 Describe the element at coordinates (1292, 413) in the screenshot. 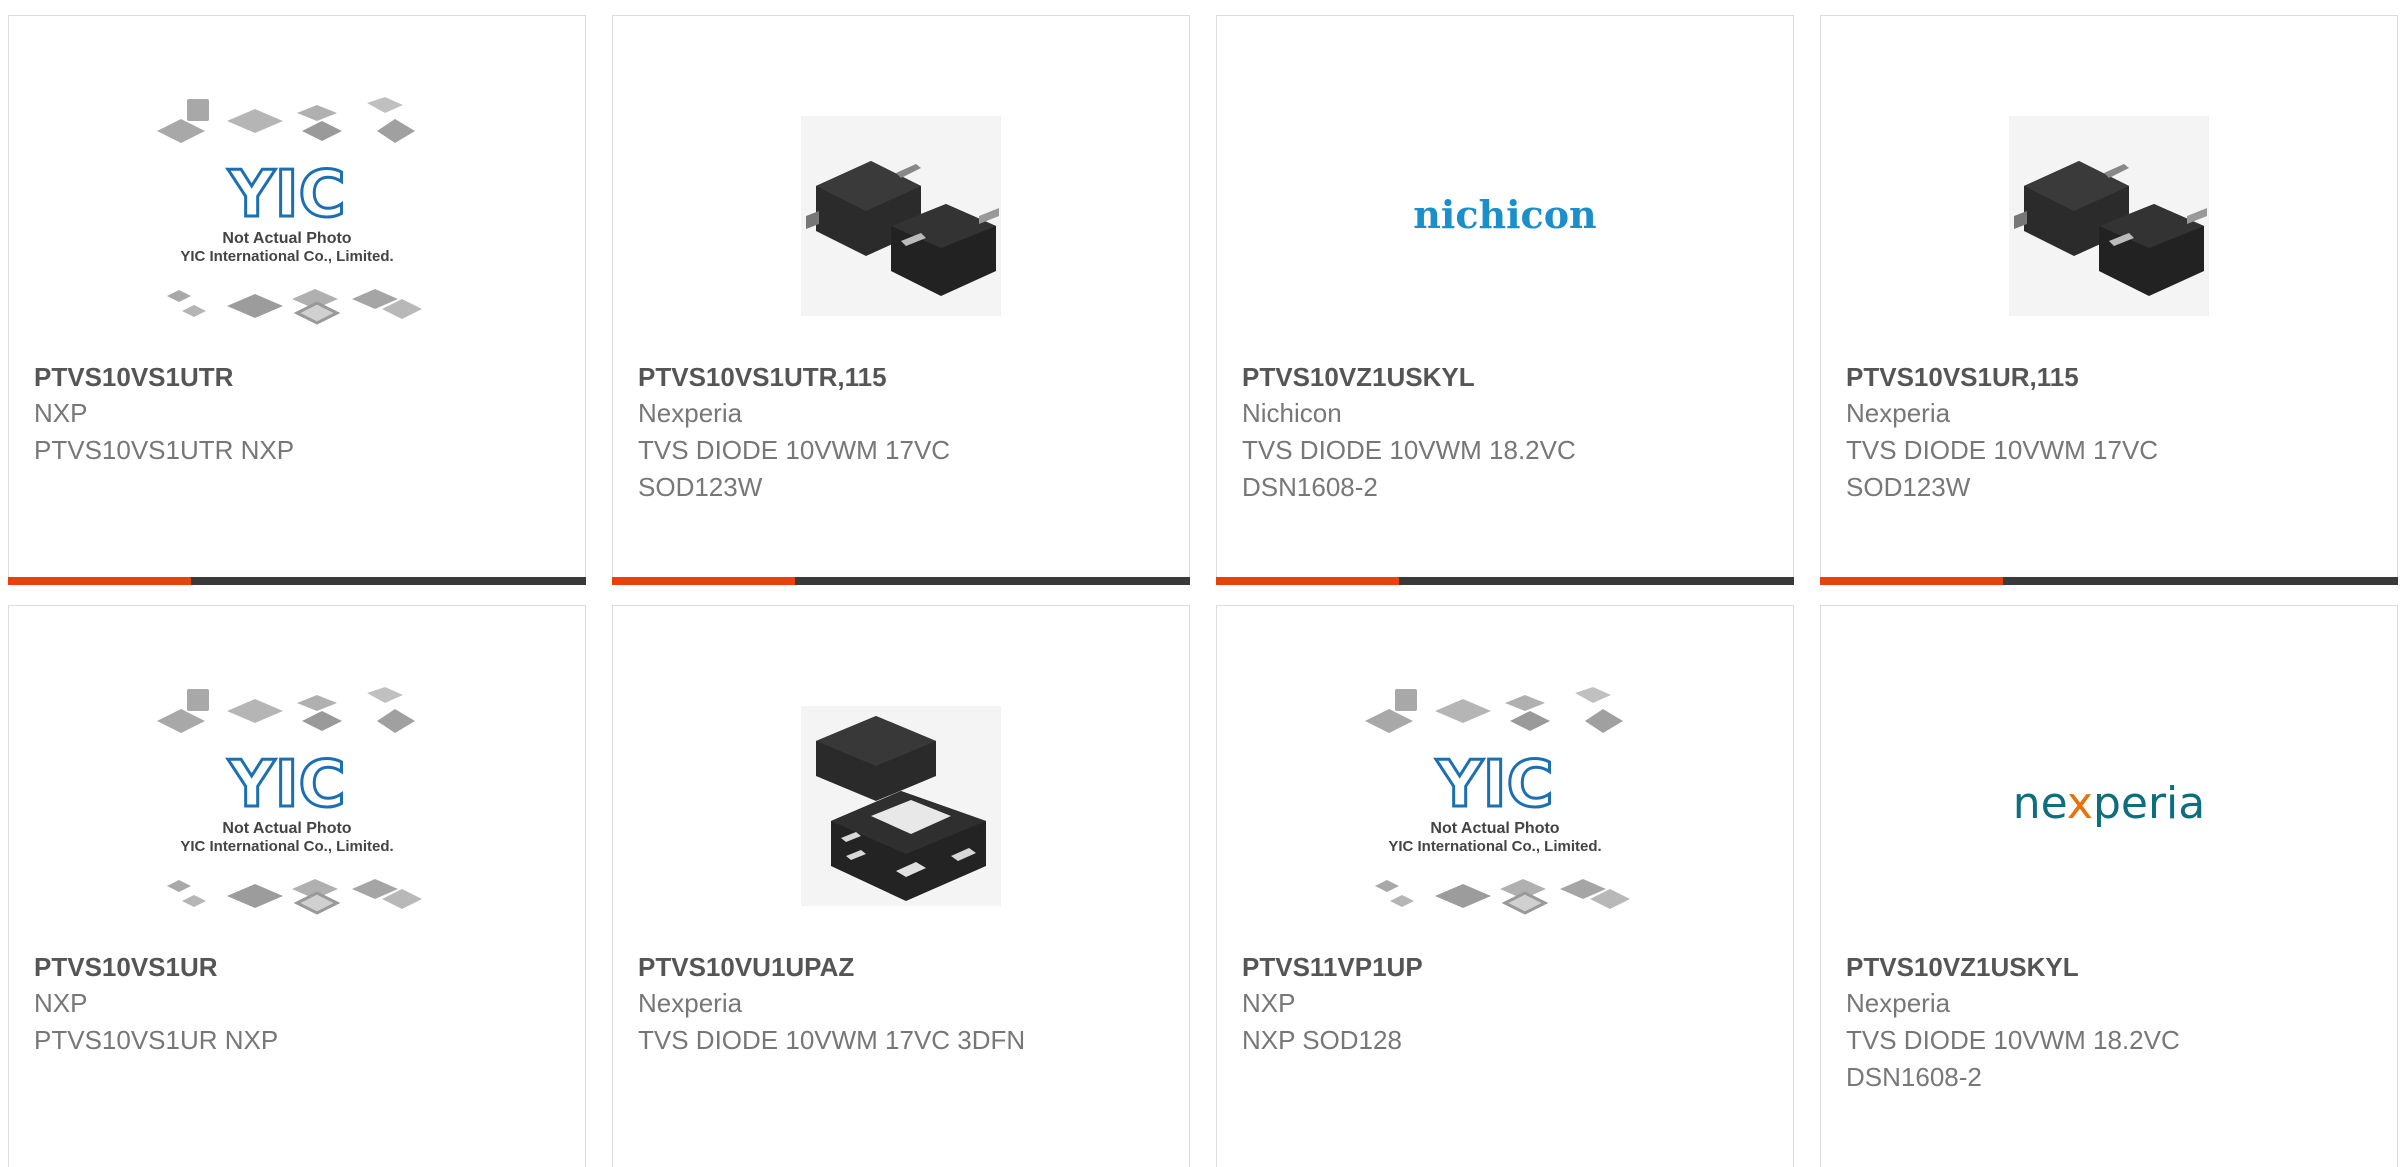

I see `manufacturer: Nichicon` at that location.